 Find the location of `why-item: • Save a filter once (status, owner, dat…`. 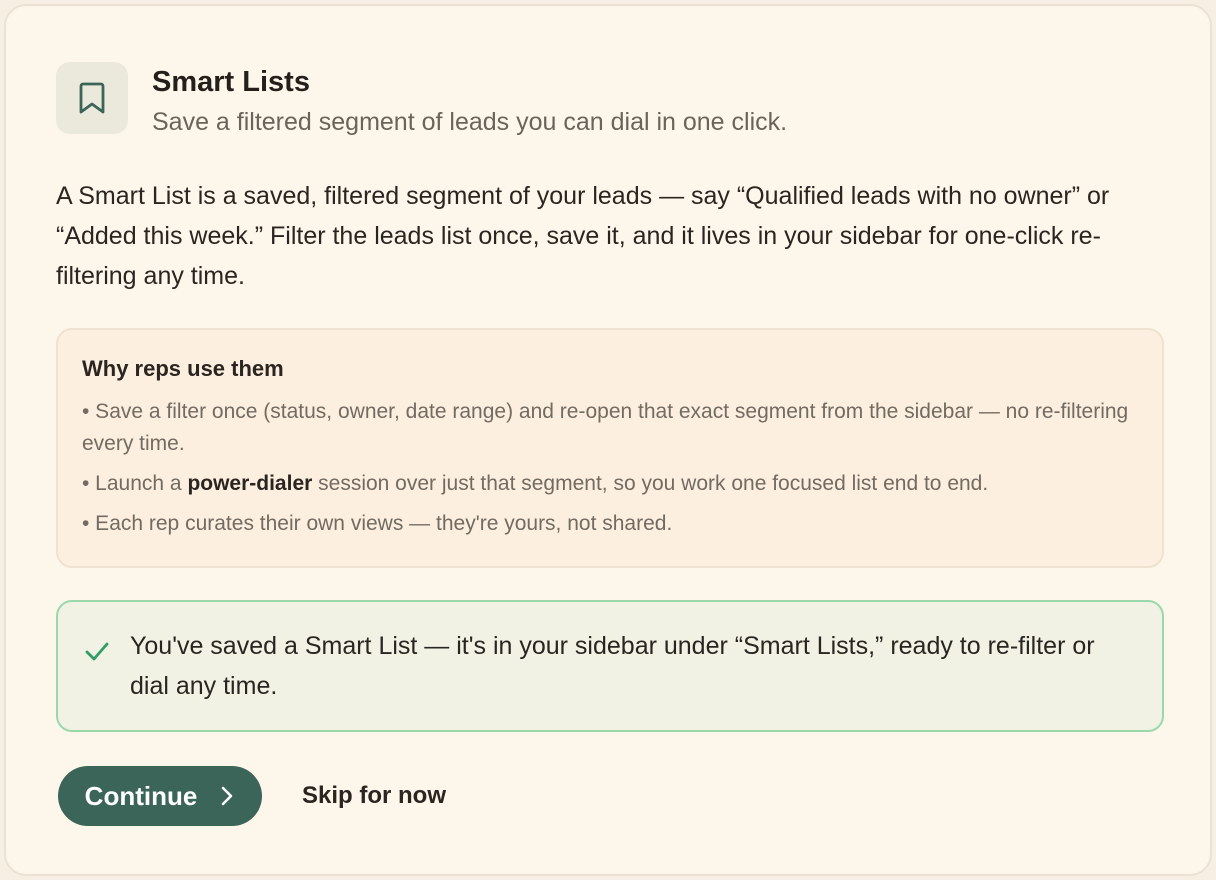

why-item: • Save a filter once (status, owner, dat… is located at coordinates (605, 427).